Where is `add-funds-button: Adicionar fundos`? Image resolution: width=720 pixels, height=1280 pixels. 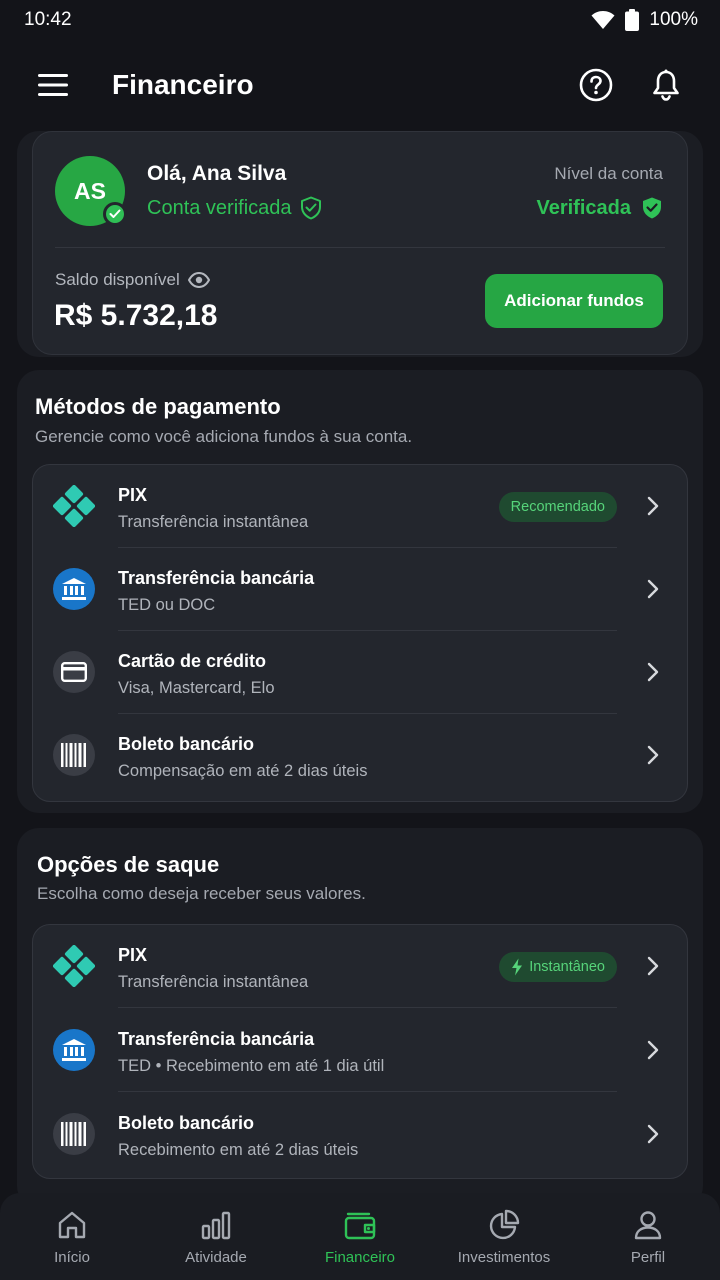
add-funds-button: Adicionar fundos is located at coordinates (574, 301).